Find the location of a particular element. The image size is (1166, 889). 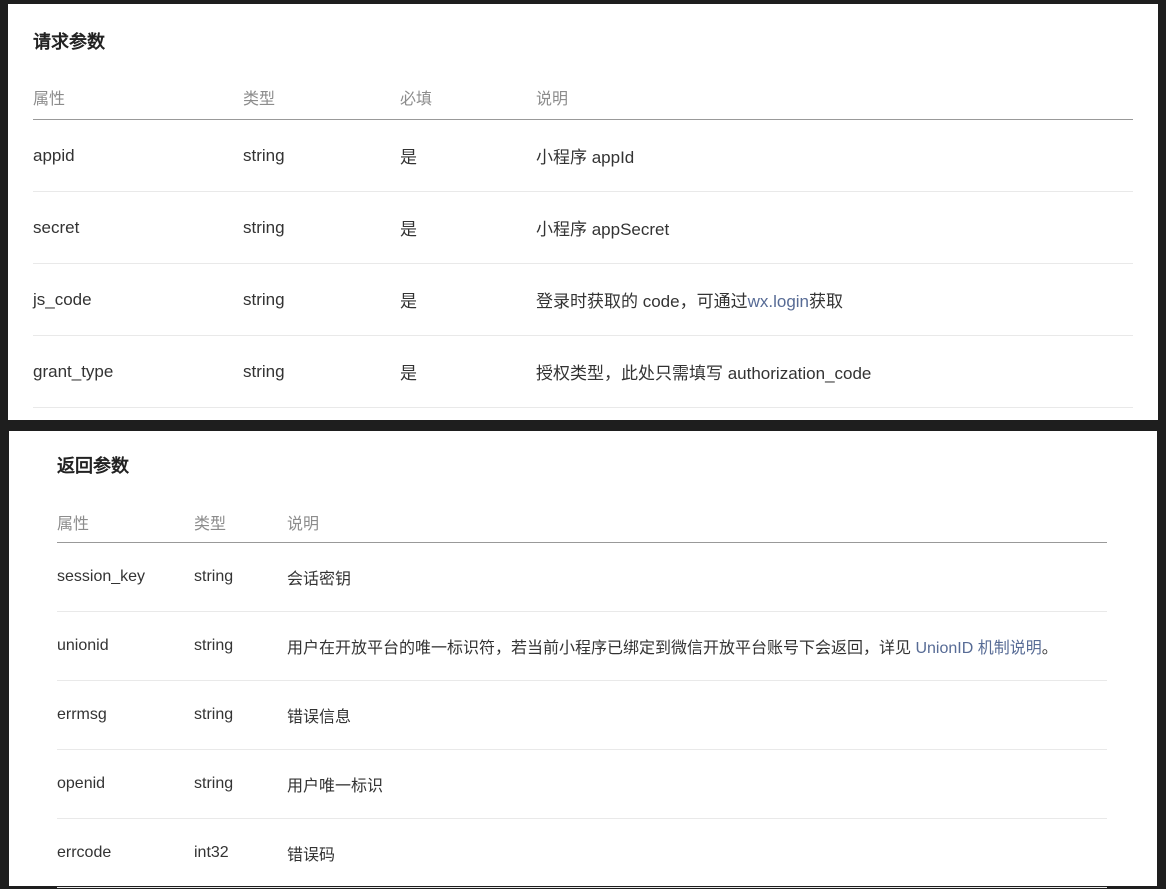

table-row: session_key string 会话密钥 is located at coordinates (582, 577).